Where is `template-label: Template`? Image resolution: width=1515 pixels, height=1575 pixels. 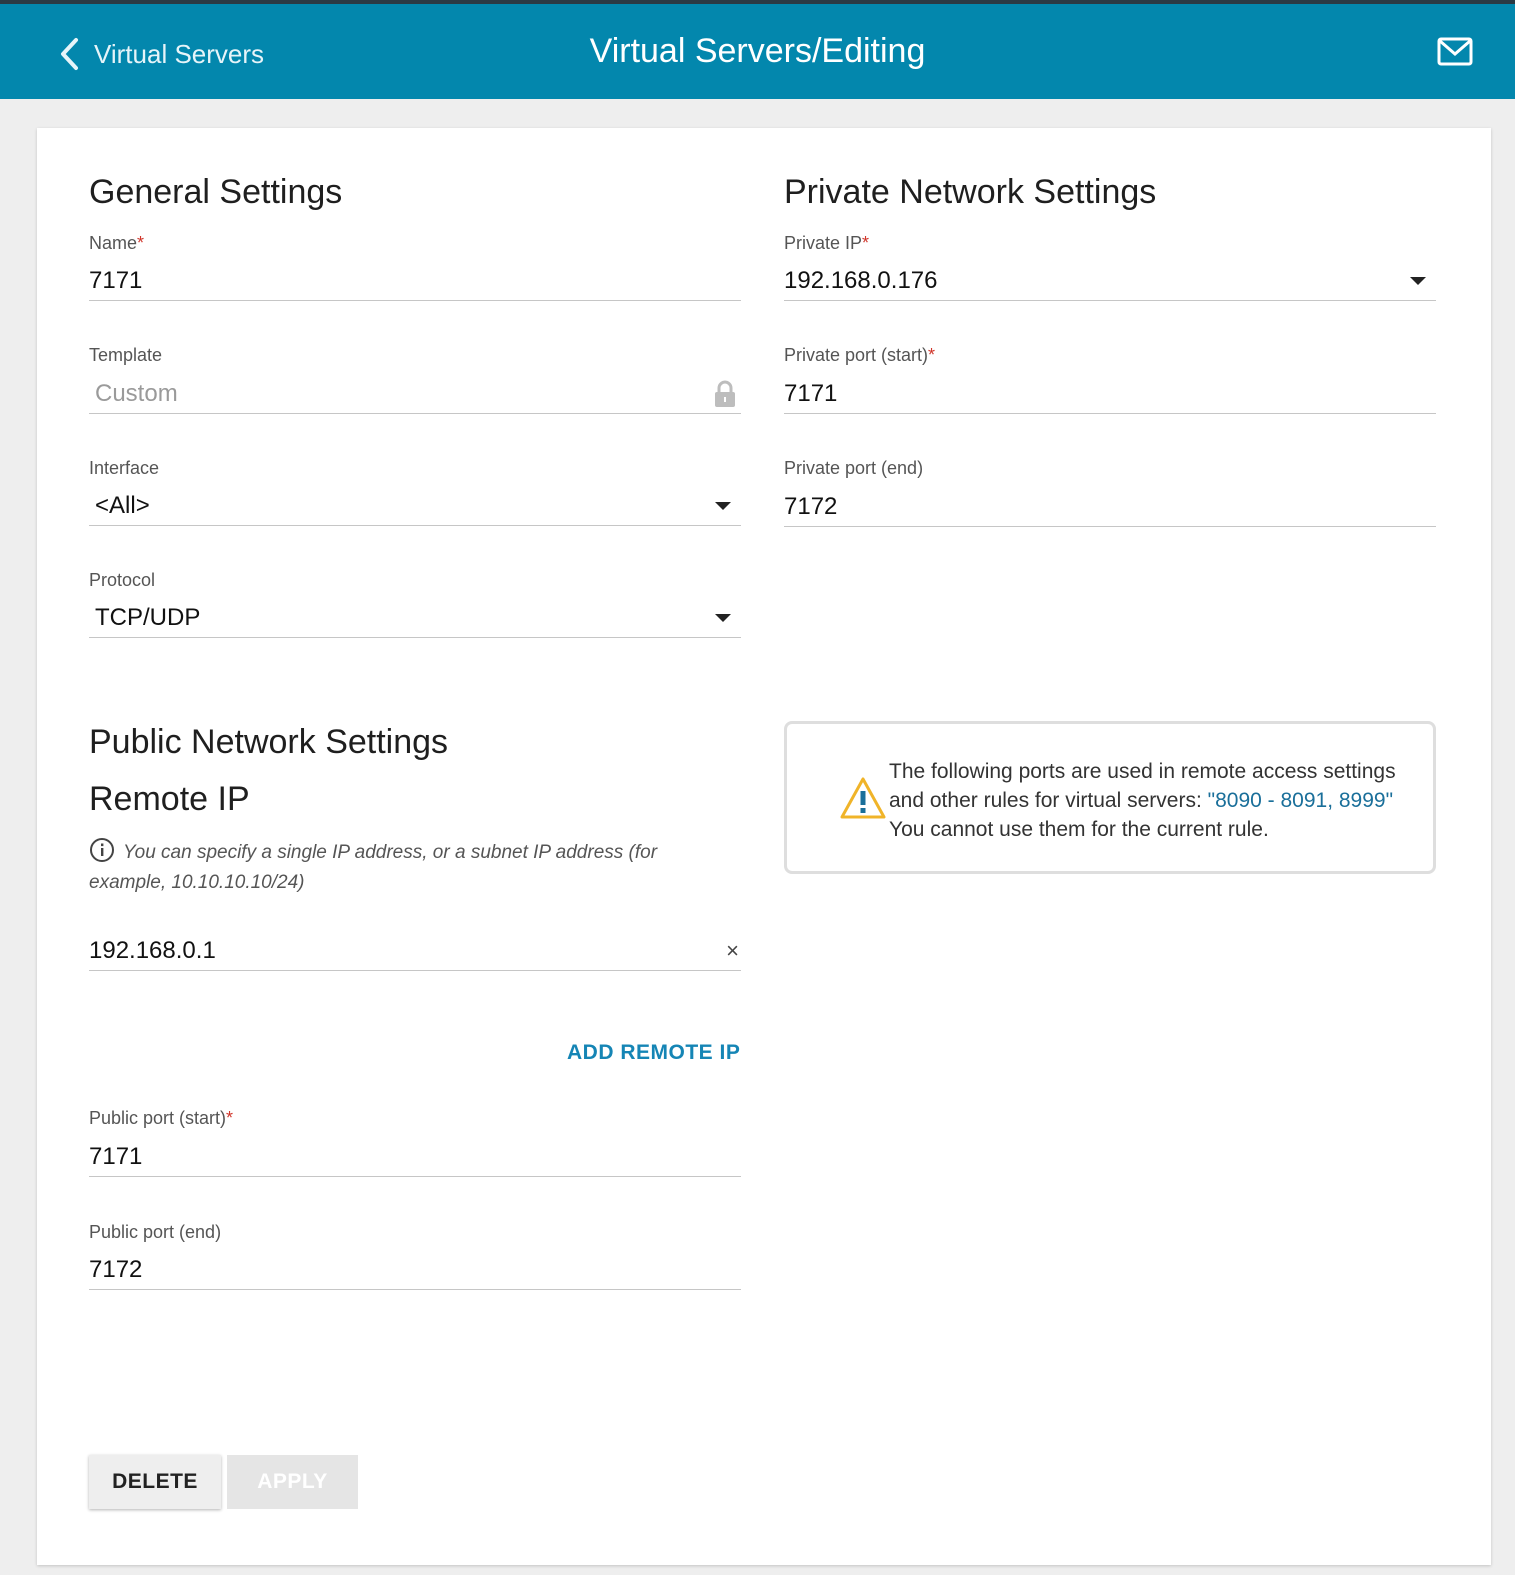 template-label: Template is located at coordinates (126, 355).